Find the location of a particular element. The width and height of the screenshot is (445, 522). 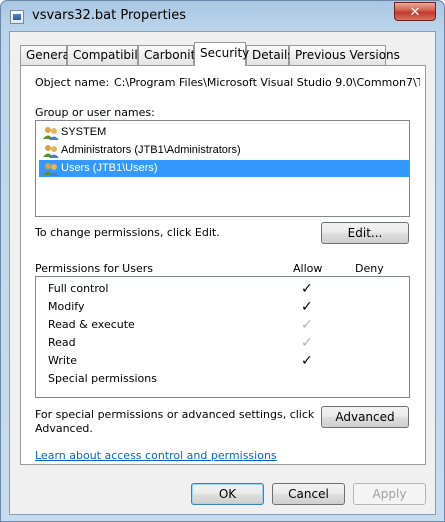

permission-name: Modify is located at coordinates (66, 306).